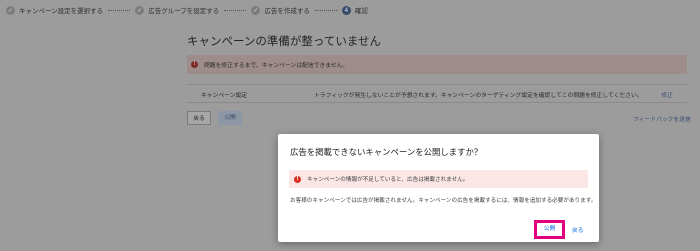  I want to click on step-review: 4 確認, so click(354, 10).